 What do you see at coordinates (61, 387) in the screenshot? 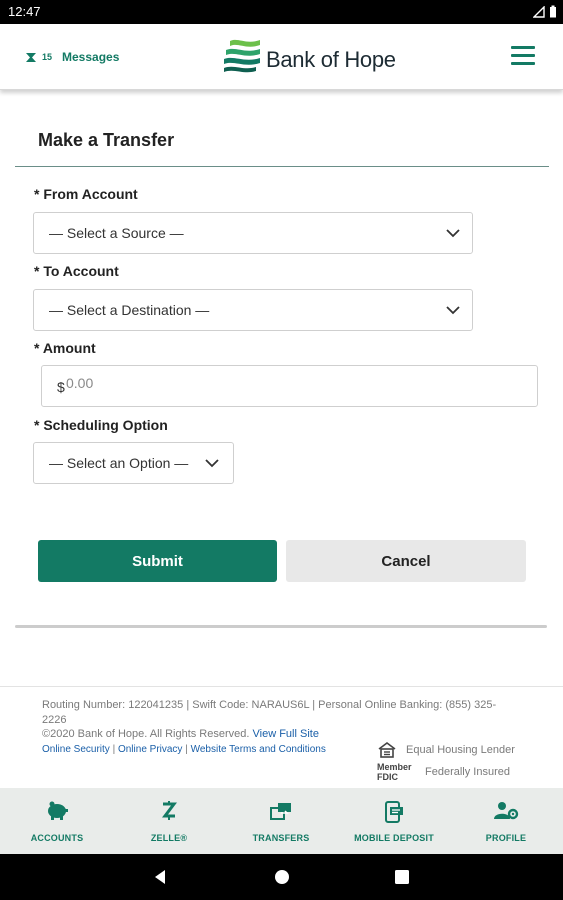
I see `currency-symbol: $` at bounding box center [61, 387].